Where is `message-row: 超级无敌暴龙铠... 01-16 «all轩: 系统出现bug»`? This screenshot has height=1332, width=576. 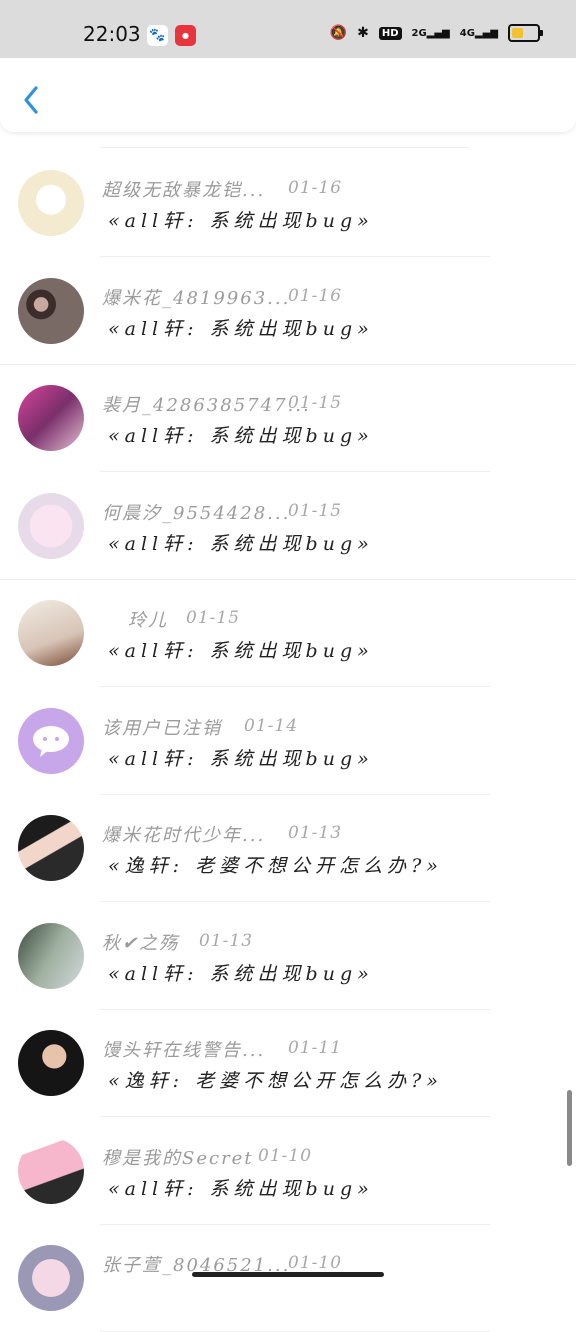
message-row: 超级无敌暴龙铠... 01-16 «all轩: 系统出现bug» is located at coordinates (288, 203).